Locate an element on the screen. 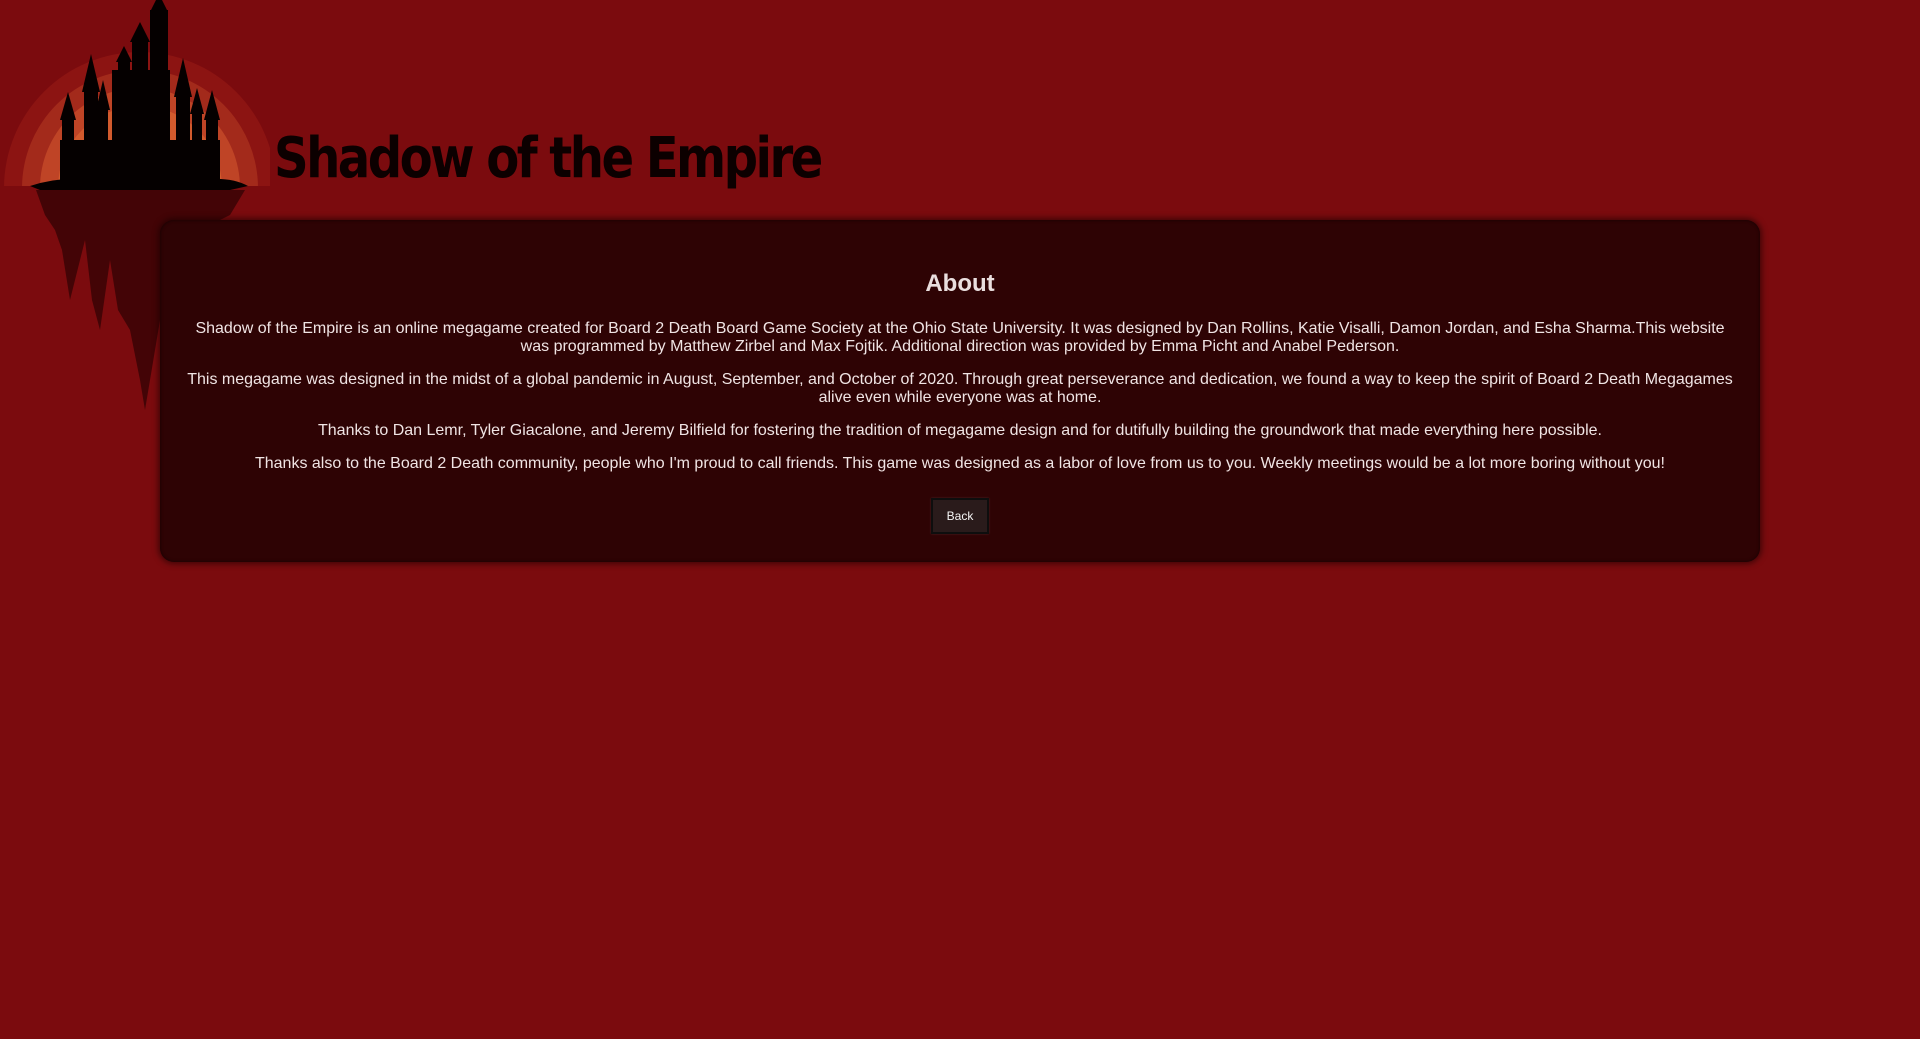  site-title: Shadow of the Empire is located at coordinates (548, 158).